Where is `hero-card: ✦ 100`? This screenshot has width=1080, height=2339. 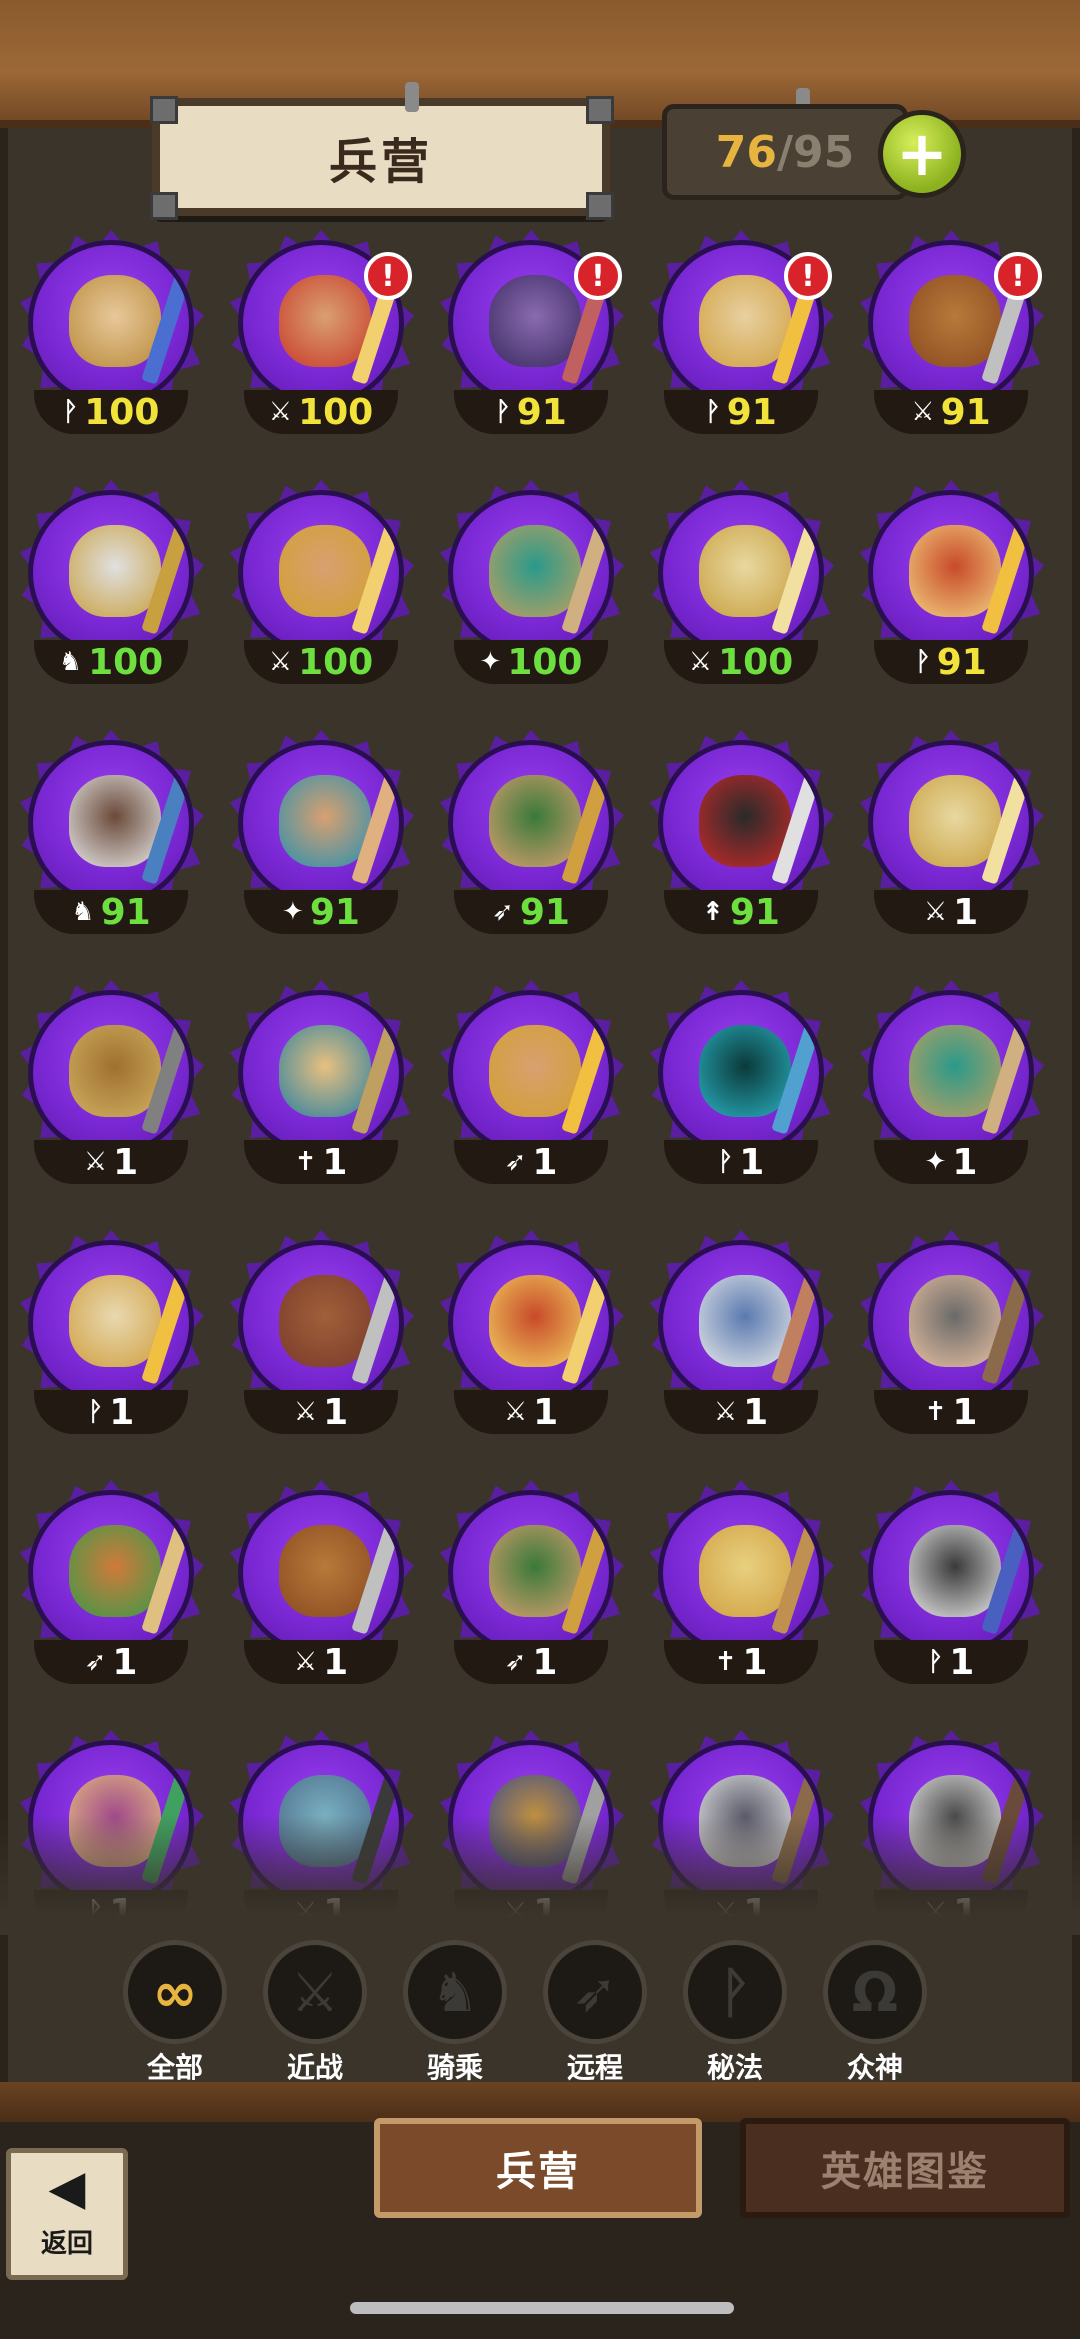 hero-card: ✦ 100 is located at coordinates (530, 586).